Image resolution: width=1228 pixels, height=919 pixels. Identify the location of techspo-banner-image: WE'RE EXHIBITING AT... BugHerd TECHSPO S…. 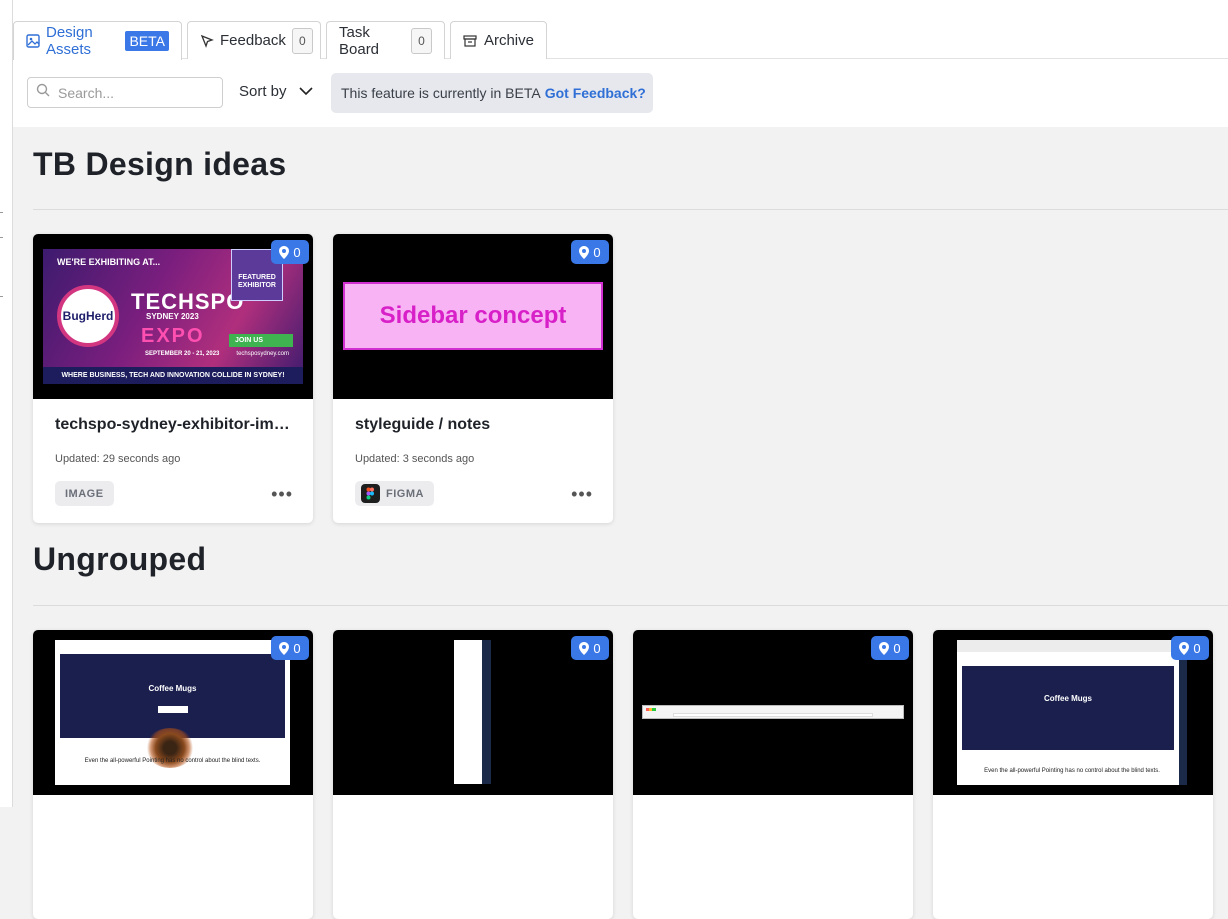
(173, 316).